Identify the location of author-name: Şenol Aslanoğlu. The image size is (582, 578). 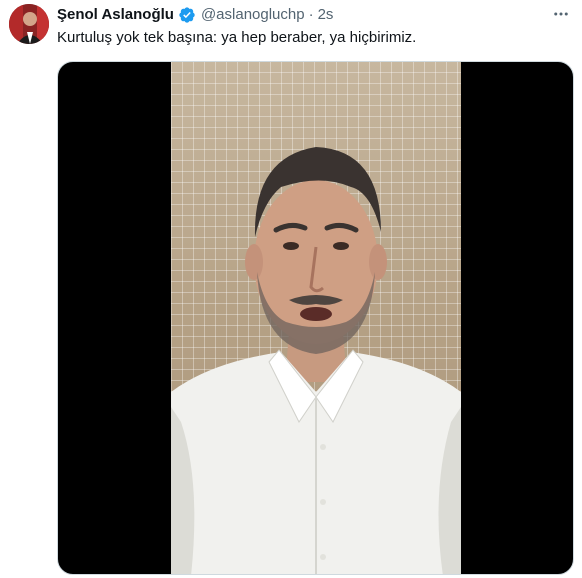
(115, 15).